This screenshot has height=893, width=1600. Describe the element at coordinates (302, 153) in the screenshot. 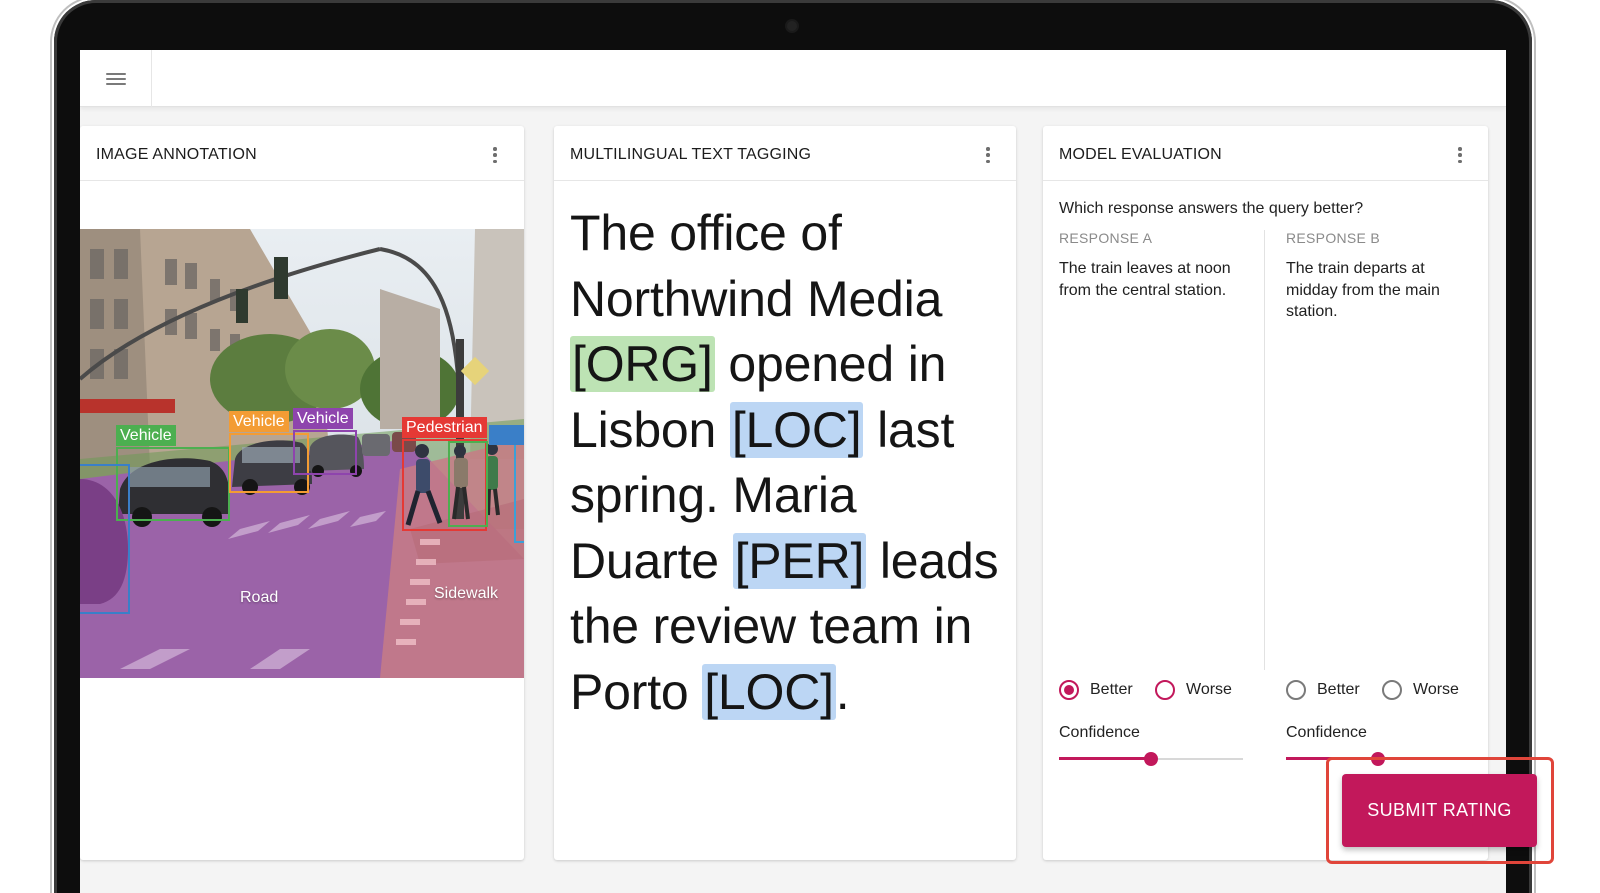

I see `card-header: IMAGE ANNOTATION` at that location.